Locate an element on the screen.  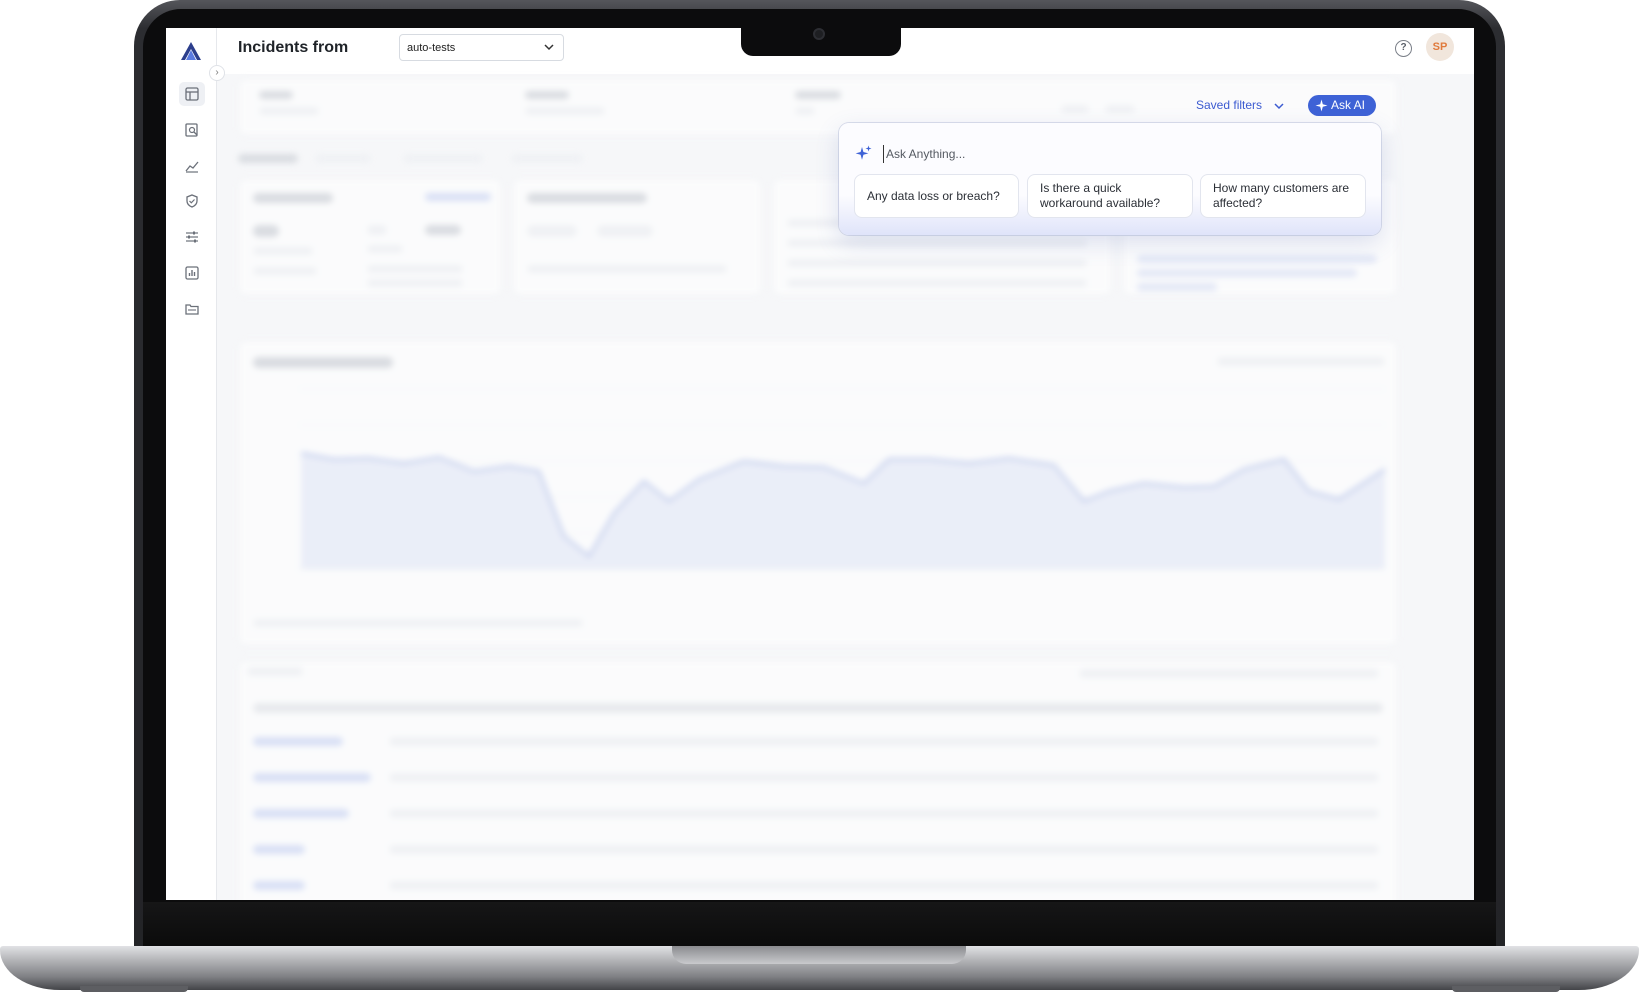
report-icon is located at coordinates (192, 273).